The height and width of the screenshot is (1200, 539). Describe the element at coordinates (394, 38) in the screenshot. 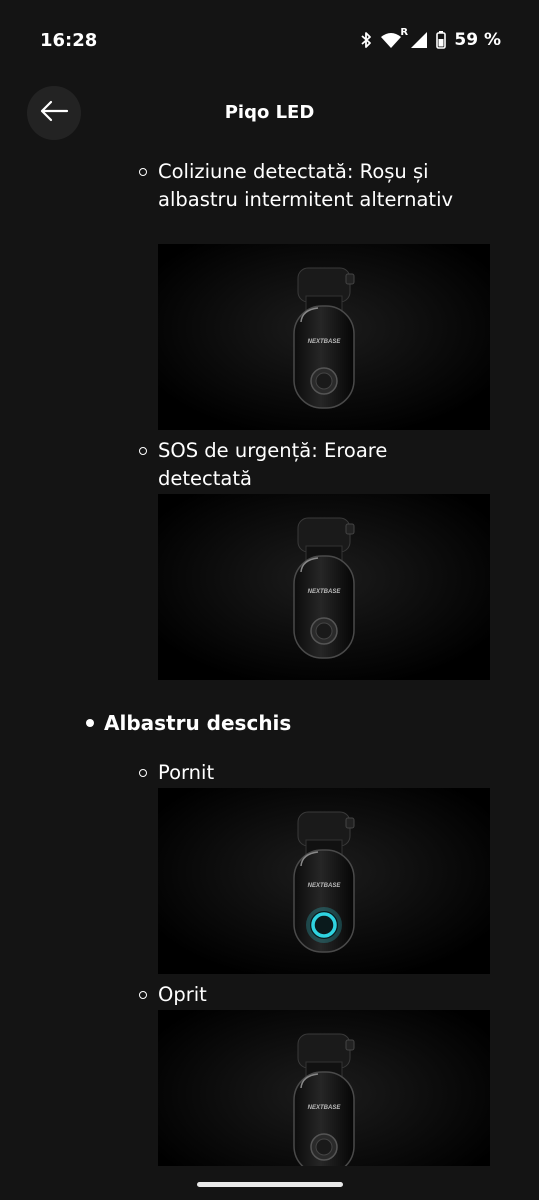

I see `wifi-icon: R` at that location.